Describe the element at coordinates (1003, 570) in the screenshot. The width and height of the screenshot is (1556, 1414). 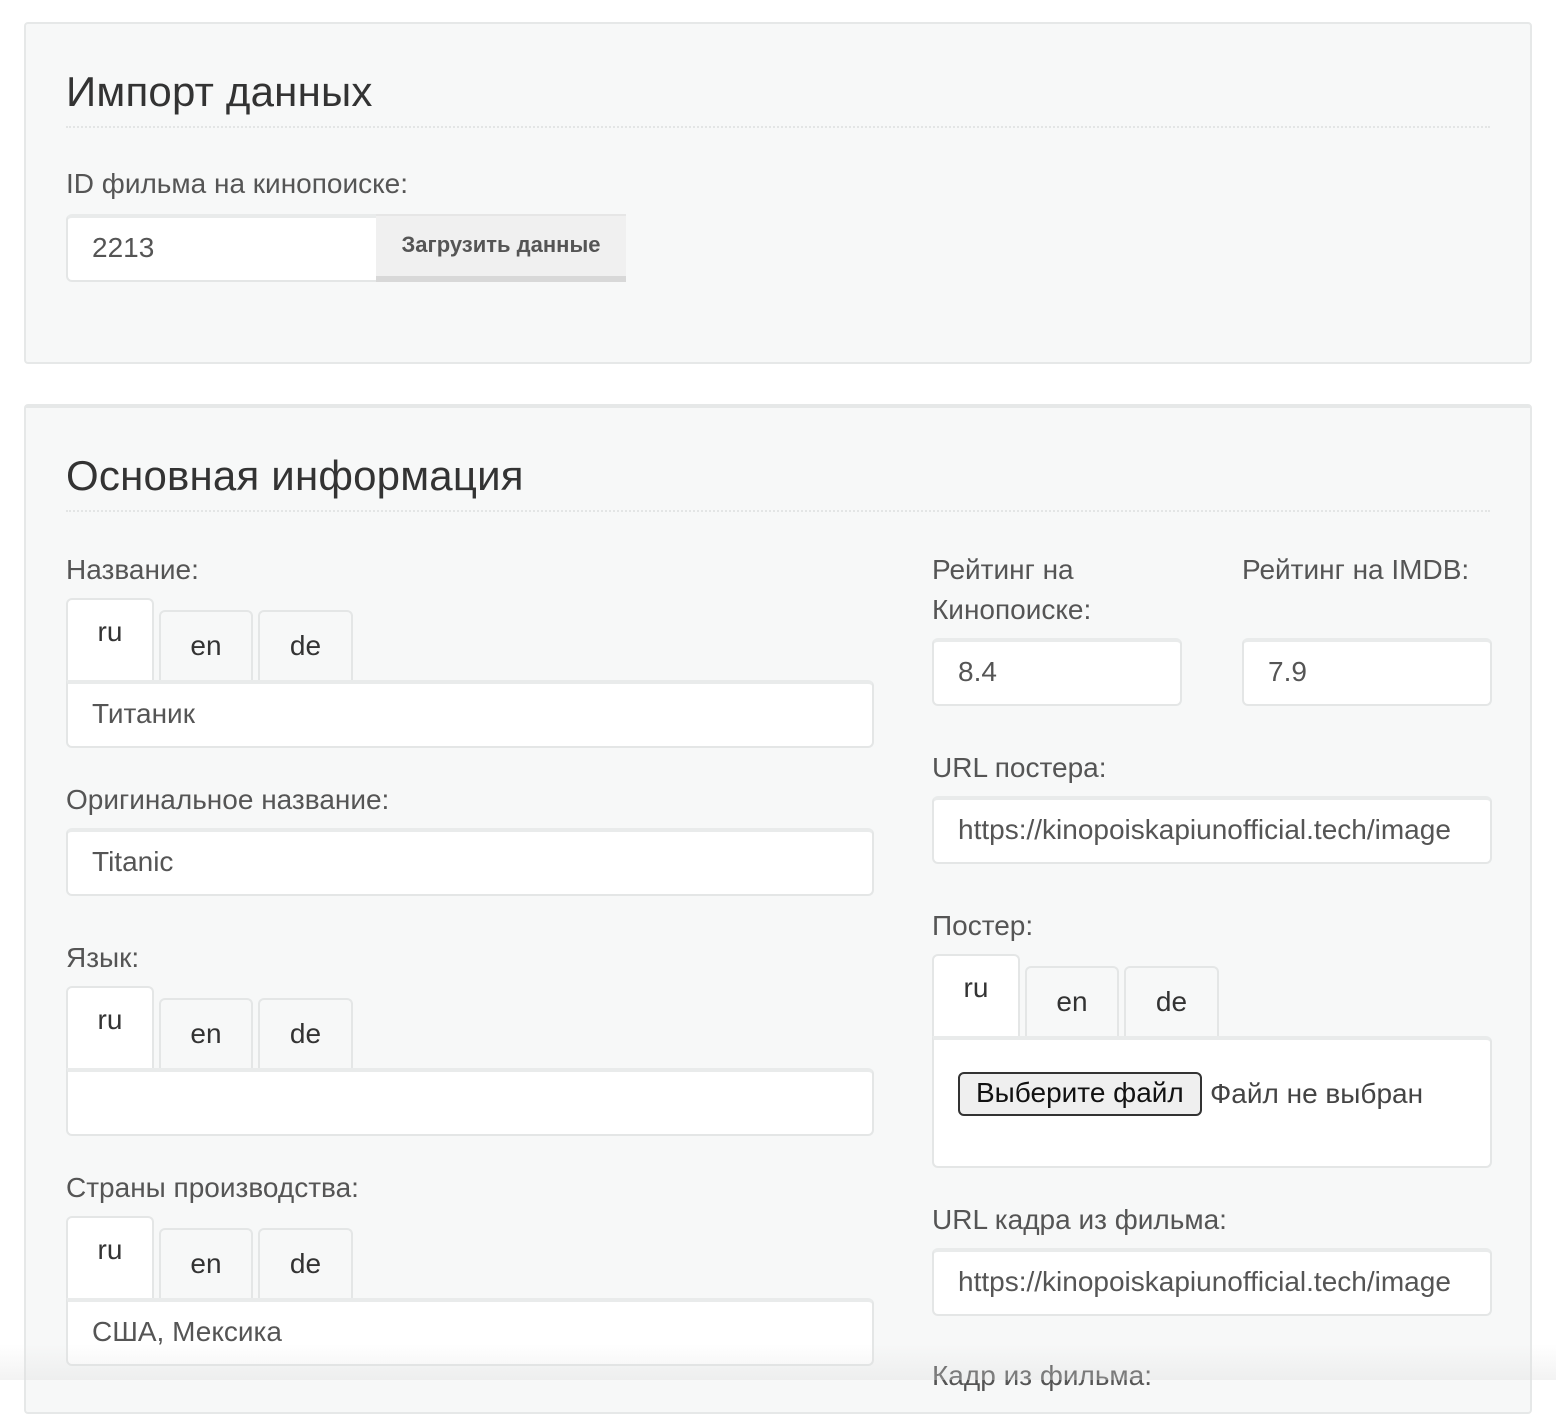
I see `rating-kp-label-line1: Рейтинг на` at that location.